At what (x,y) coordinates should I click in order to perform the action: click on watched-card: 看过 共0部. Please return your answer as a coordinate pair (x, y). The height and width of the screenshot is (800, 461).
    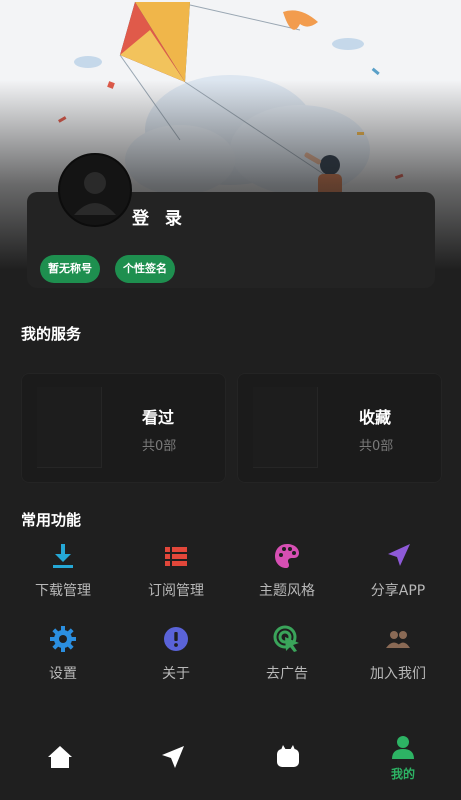
    Looking at the image, I should click on (123, 428).